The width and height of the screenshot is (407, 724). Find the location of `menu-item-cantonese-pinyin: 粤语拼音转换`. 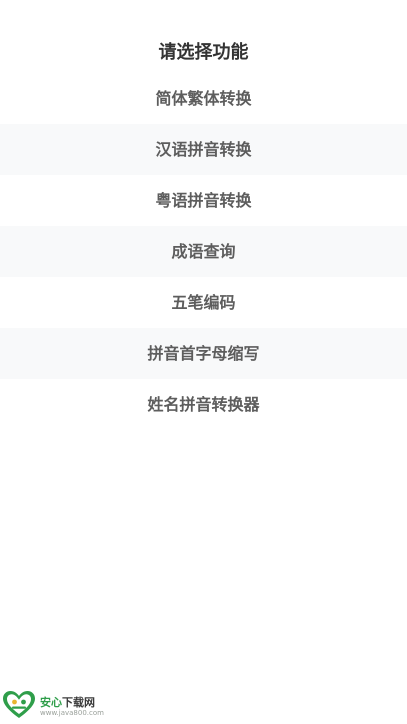

menu-item-cantonese-pinyin: 粤语拼音转换 is located at coordinates (203, 200).